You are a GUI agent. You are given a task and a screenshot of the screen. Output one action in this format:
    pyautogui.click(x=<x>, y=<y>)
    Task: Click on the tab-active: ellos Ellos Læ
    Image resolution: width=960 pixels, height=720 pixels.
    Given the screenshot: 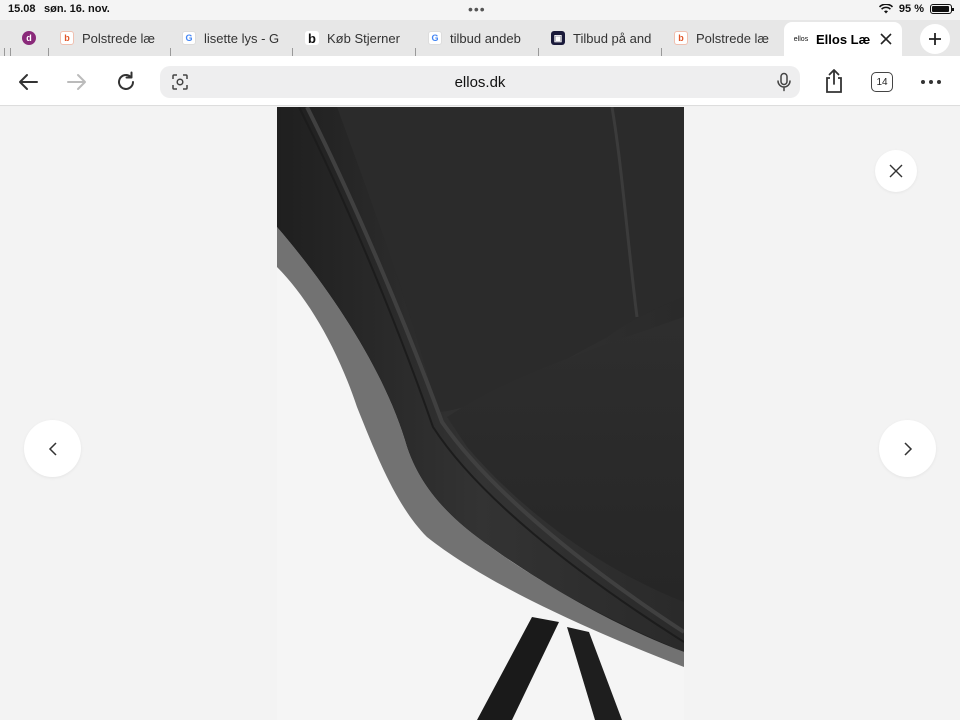 What is the action you would take?
    pyautogui.click(x=843, y=39)
    